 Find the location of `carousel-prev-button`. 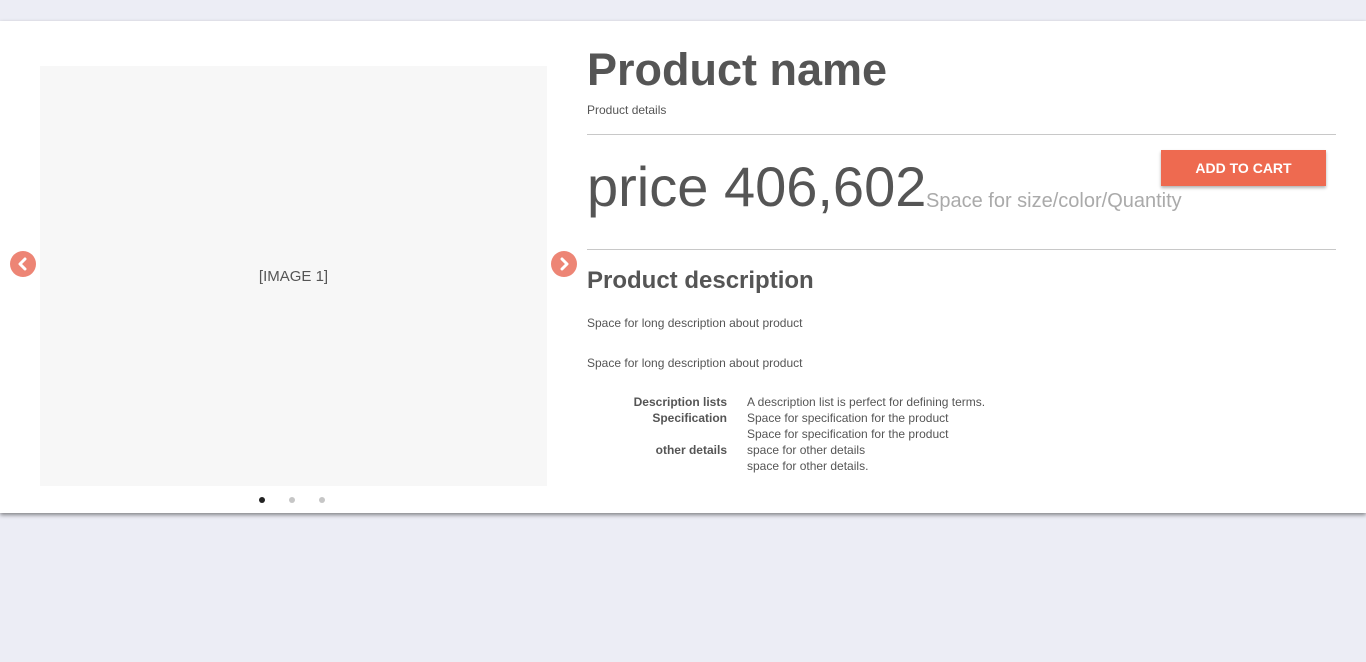

carousel-prev-button is located at coordinates (23, 264).